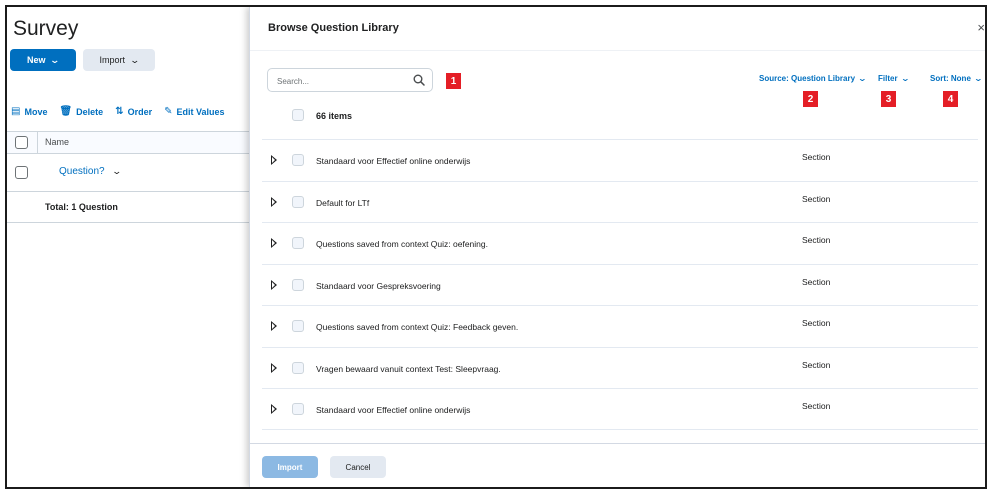 Image resolution: width=992 pixels, height=495 pixels. I want to click on move-label: Move, so click(36, 111).